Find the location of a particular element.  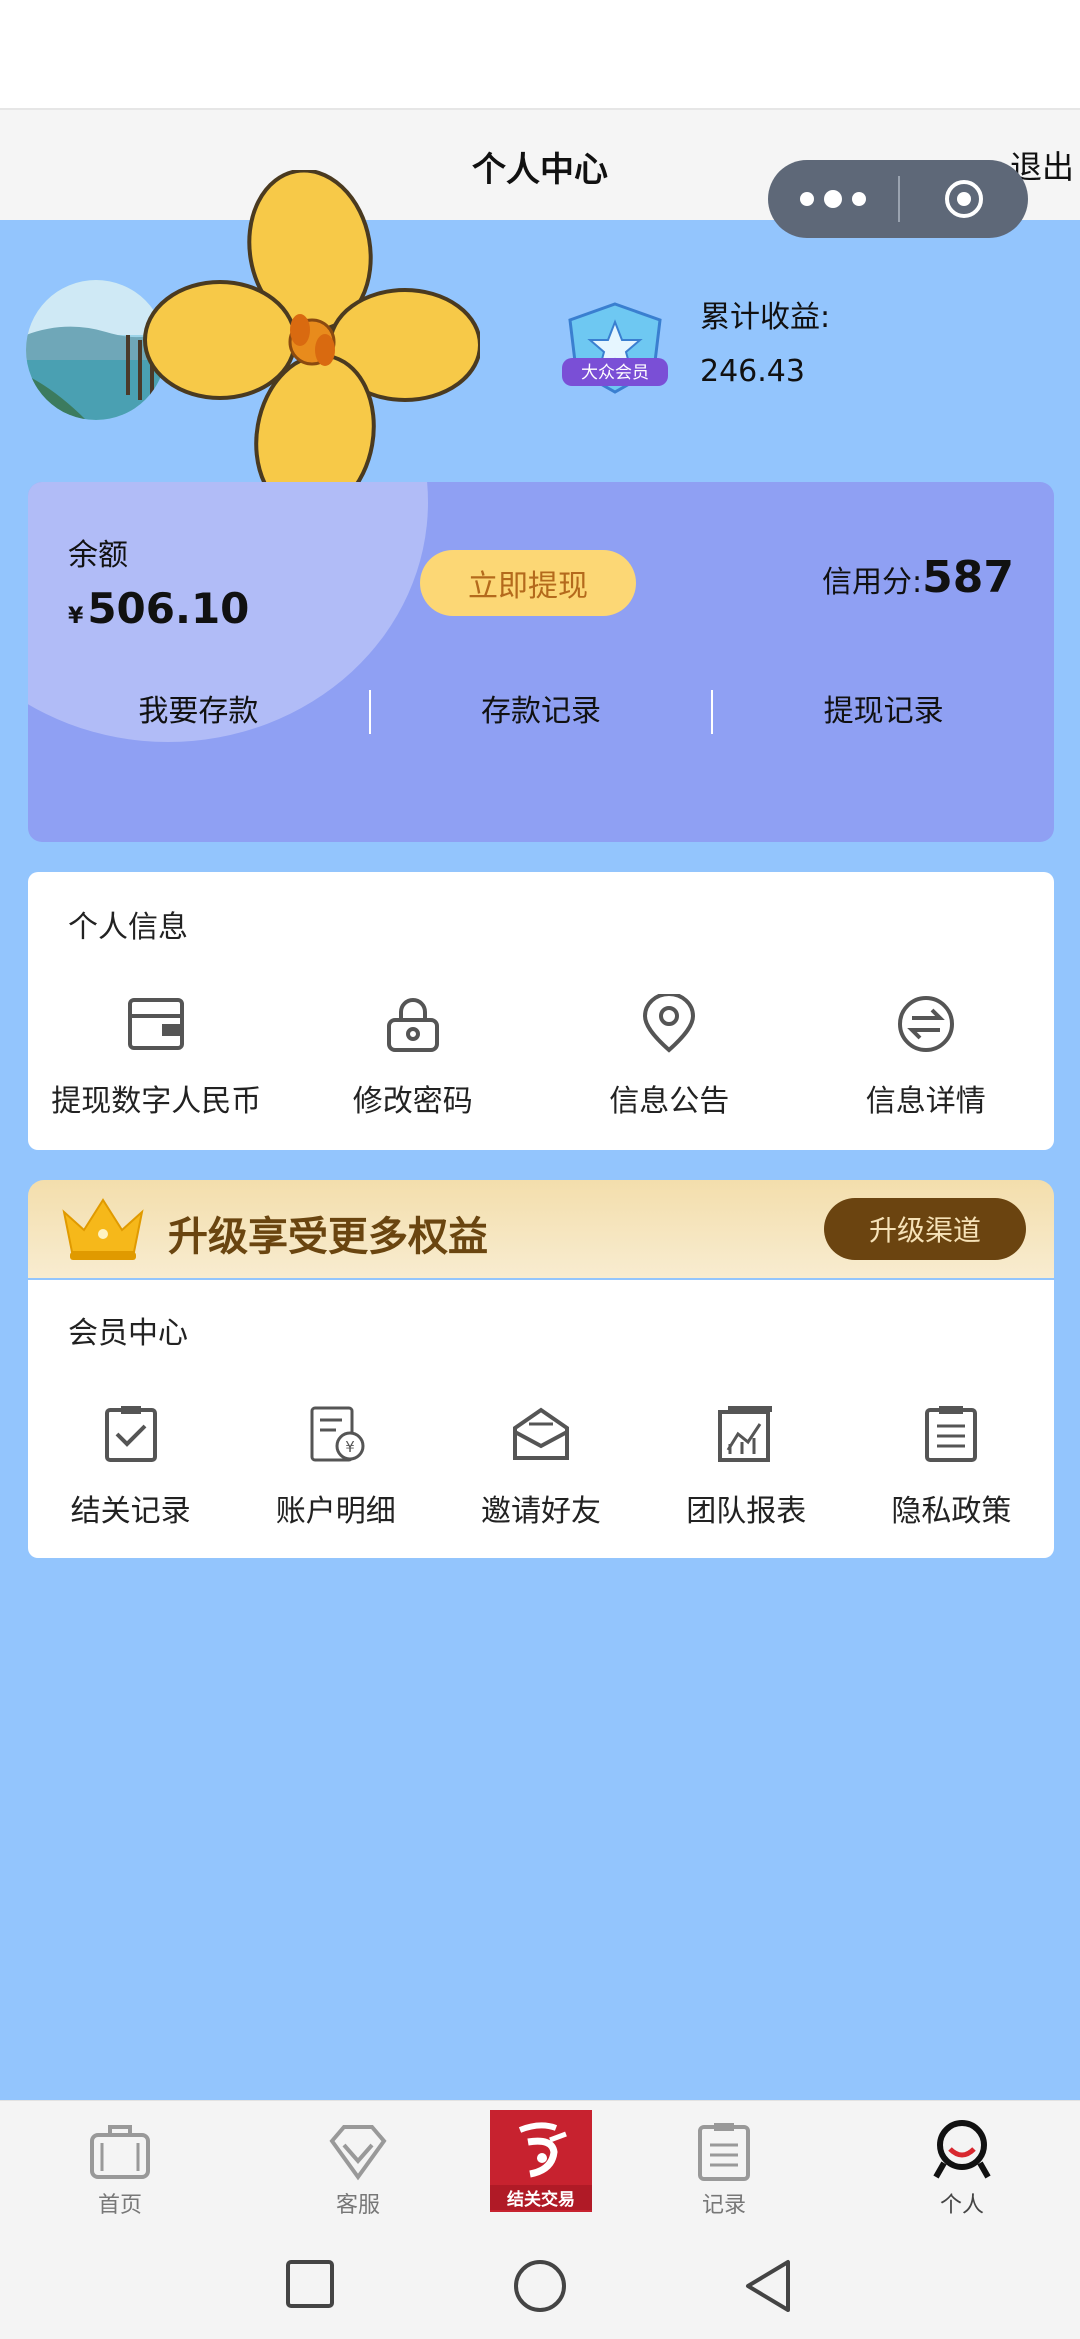

more-menu-button is located at coordinates (833, 199).